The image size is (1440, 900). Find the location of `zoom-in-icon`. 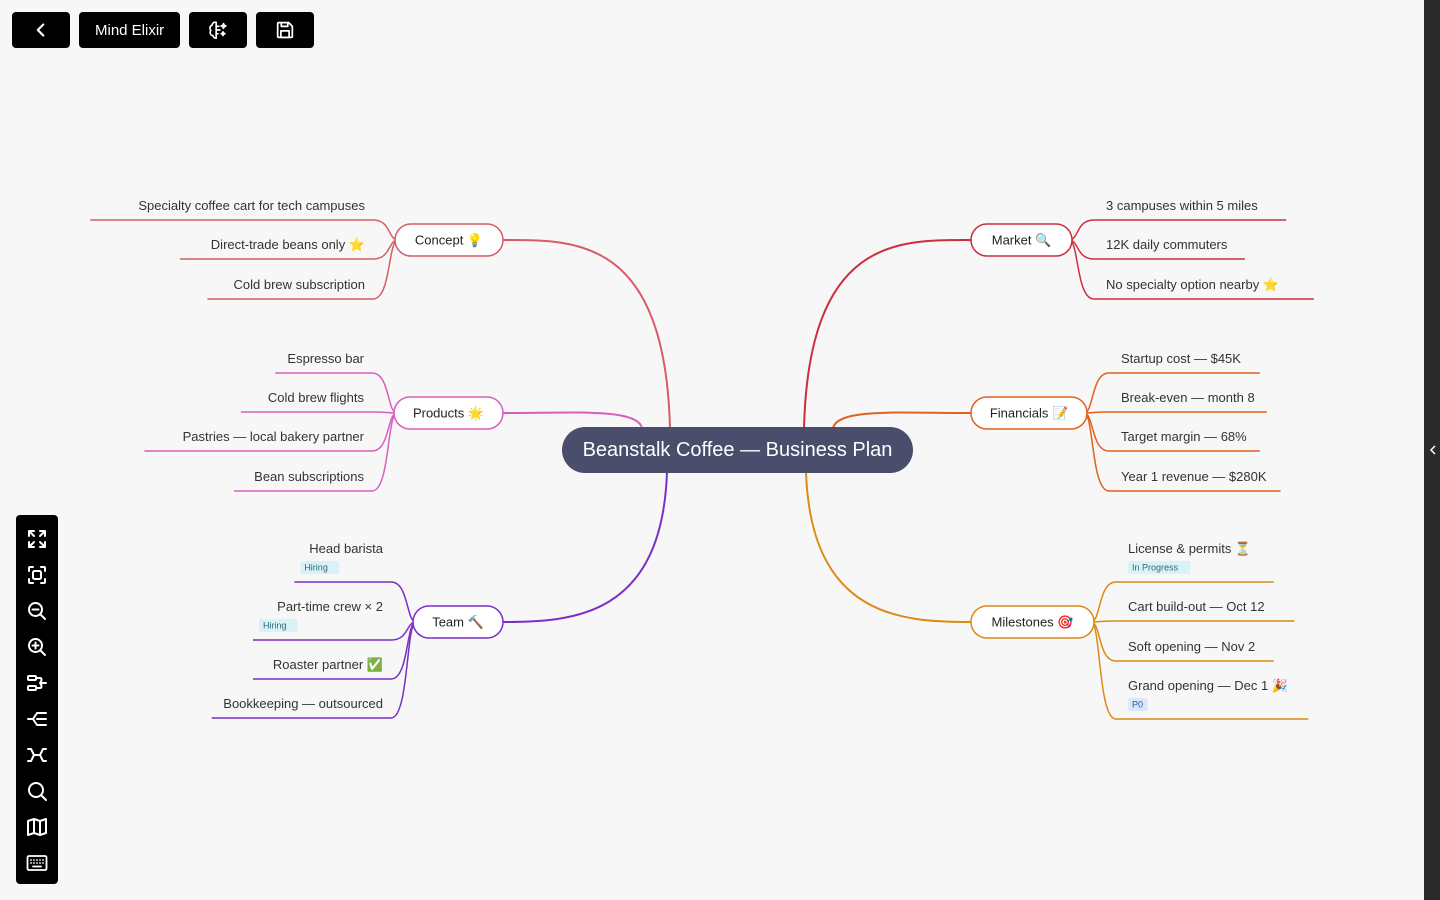

zoom-in-icon is located at coordinates (37, 647).